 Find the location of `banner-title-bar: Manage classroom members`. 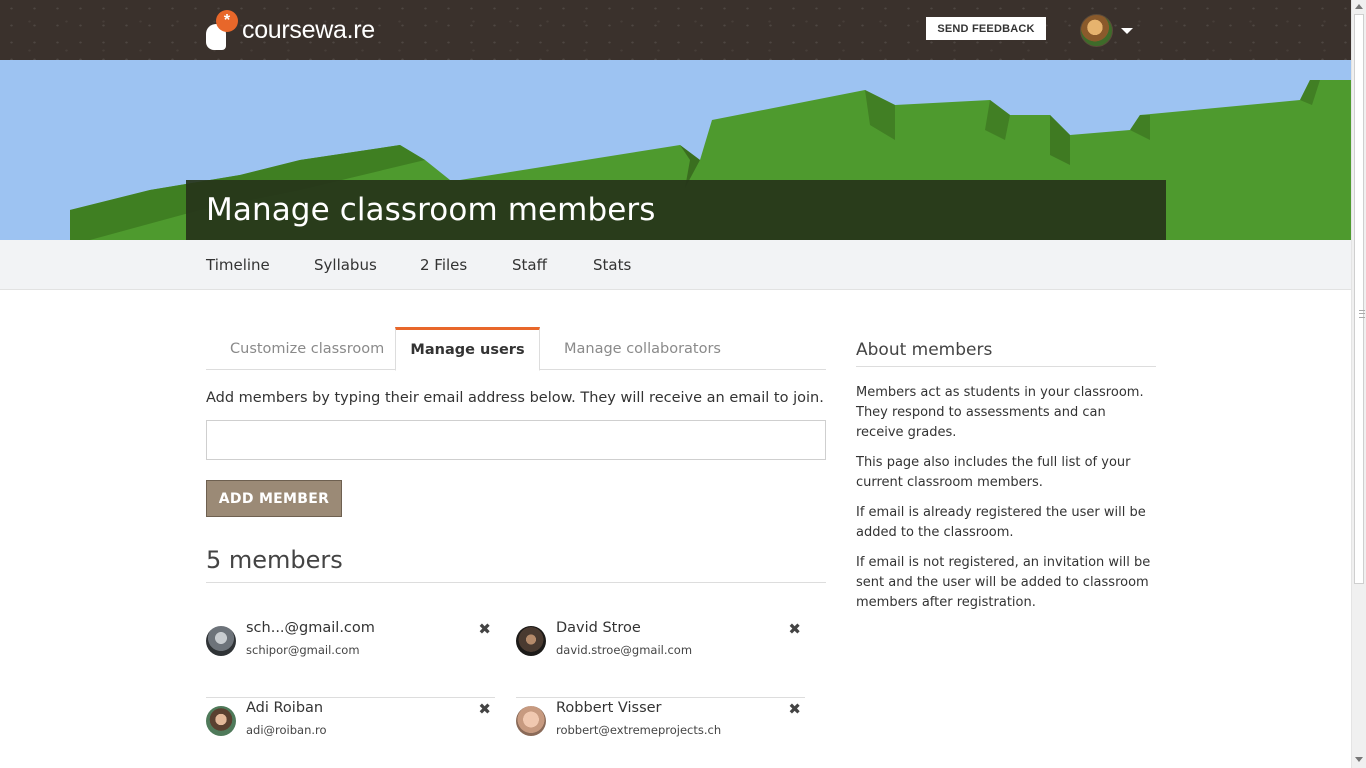

banner-title-bar: Manage classroom members is located at coordinates (676, 210).